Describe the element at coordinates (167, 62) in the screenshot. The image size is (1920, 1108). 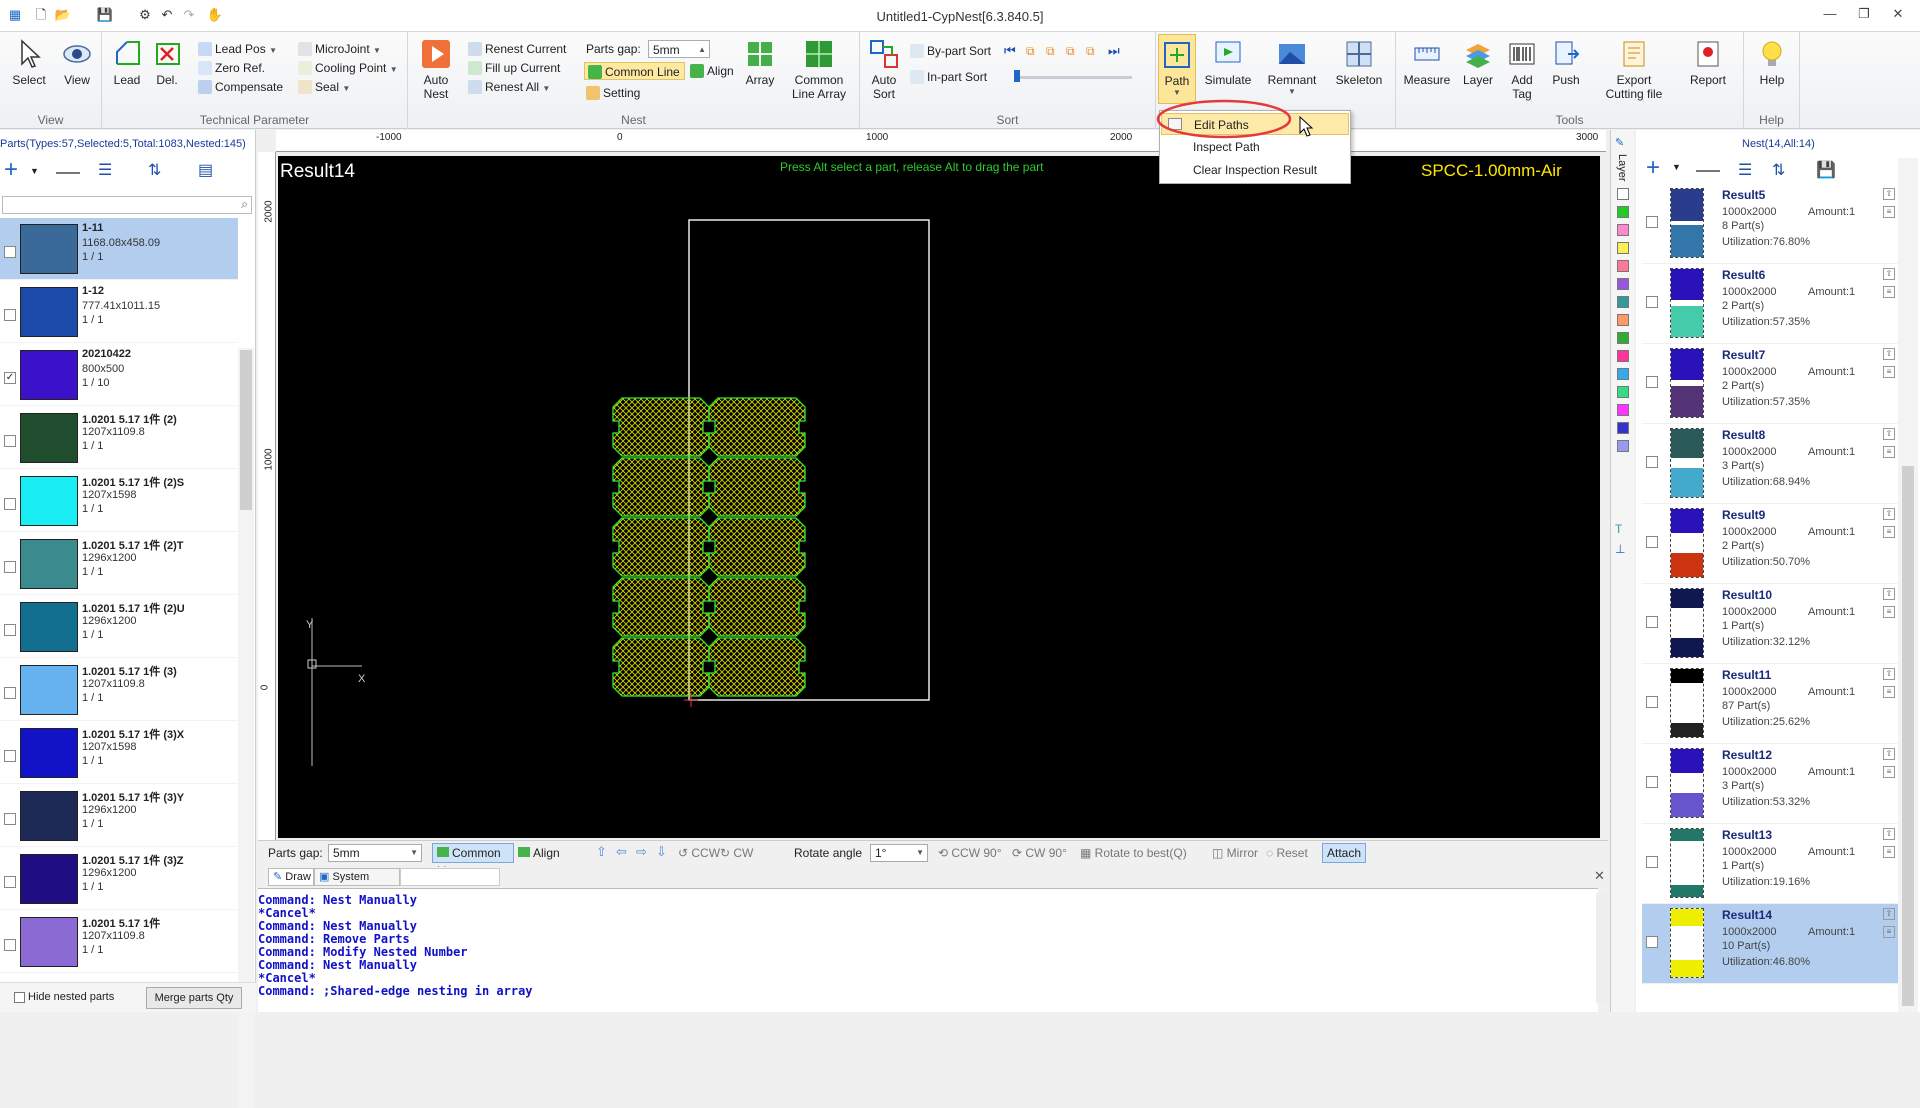
I see `delete-lead-button: Del.` at that location.